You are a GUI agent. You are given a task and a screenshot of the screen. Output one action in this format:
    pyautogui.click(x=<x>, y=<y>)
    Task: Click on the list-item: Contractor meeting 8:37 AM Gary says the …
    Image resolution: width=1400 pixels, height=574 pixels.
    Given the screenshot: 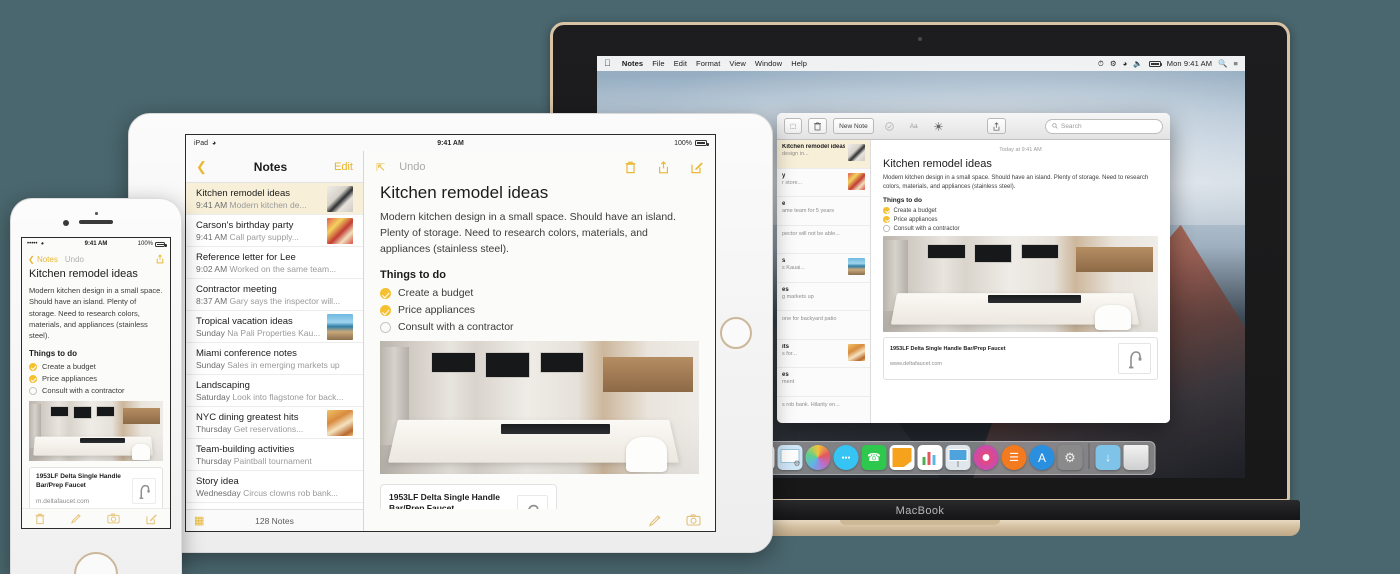 What is the action you would take?
    pyautogui.click(x=274, y=295)
    